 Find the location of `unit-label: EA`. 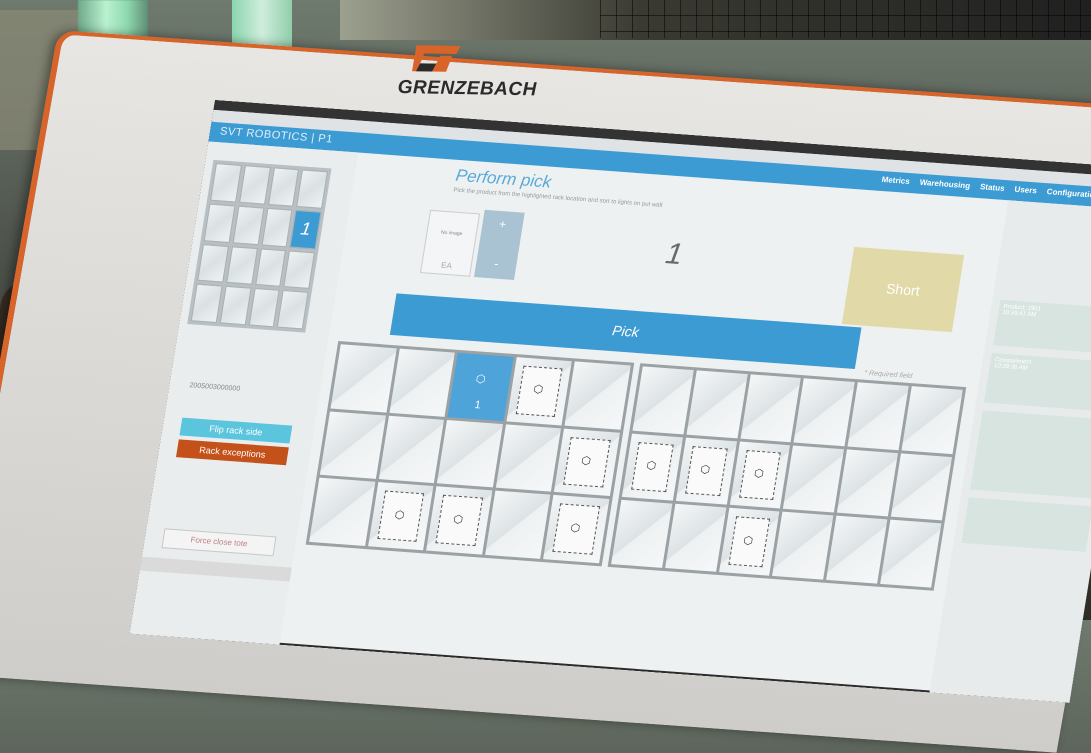

unit-label: EA is located at coordinates (446, 265).